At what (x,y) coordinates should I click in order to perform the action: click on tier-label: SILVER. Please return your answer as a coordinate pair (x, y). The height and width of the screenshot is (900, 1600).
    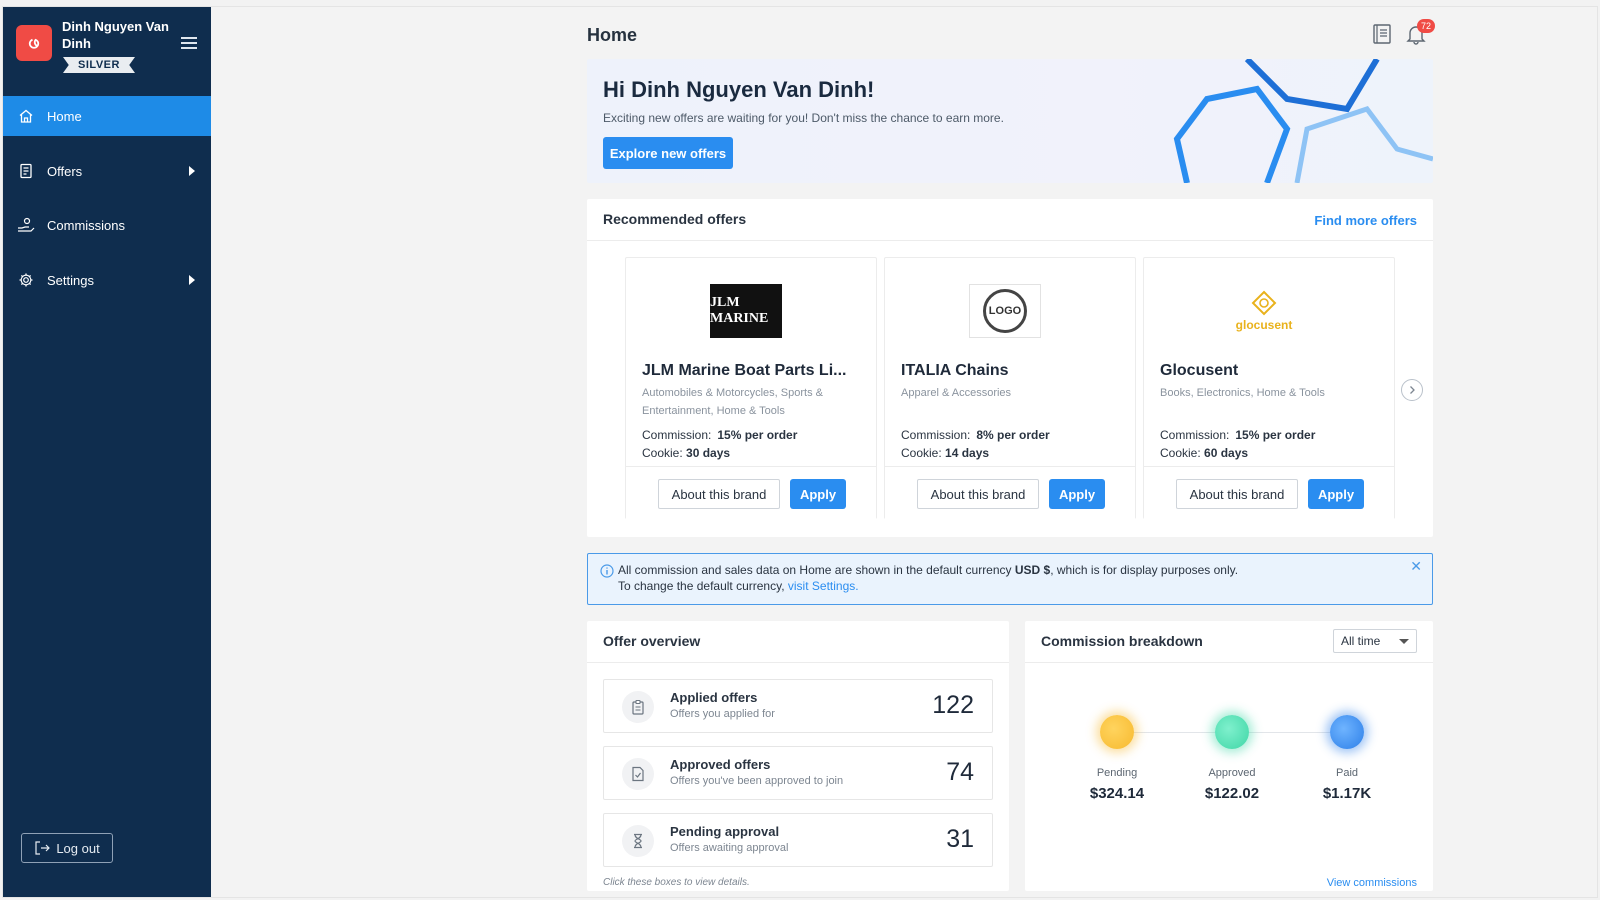
    Looking at the image, I should click on (99, 65).